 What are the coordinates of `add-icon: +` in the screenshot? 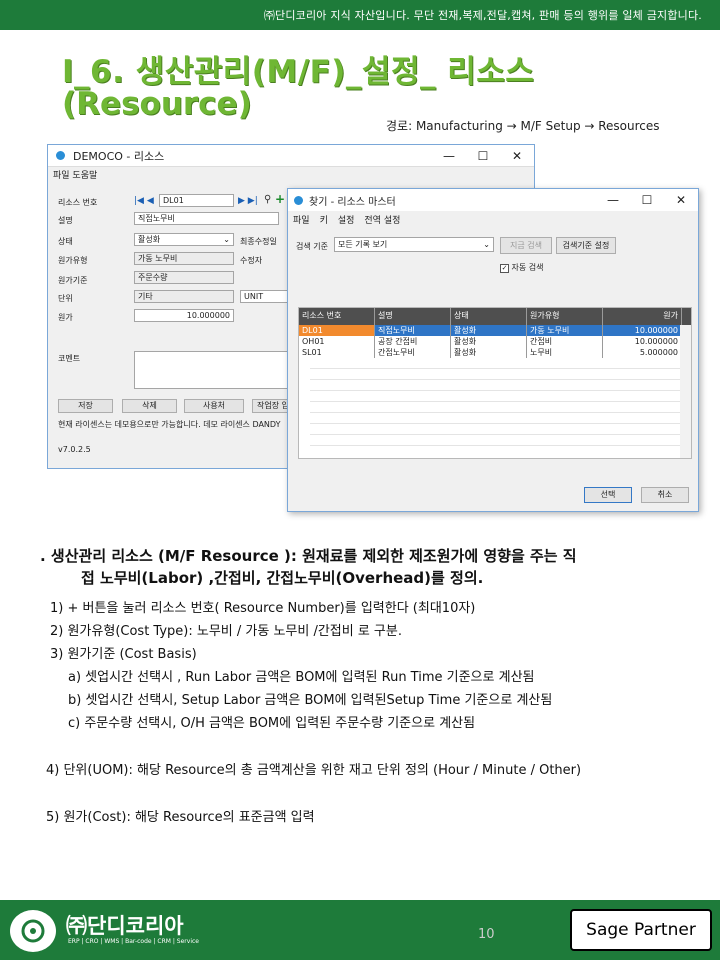 It's located at (280, 199).